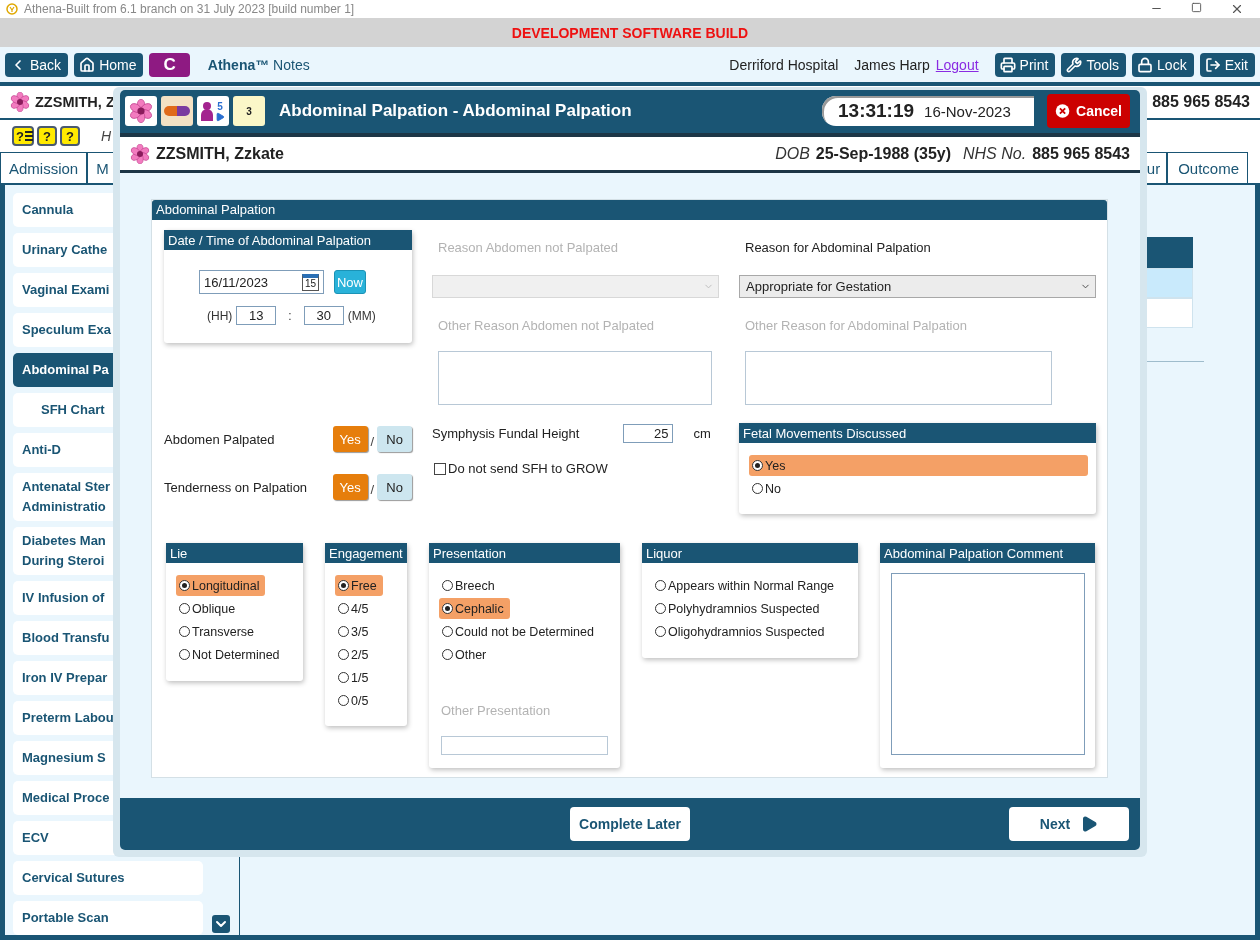 The image size is (1260, 940). I want to click on pill-icon, so click(177, 111).